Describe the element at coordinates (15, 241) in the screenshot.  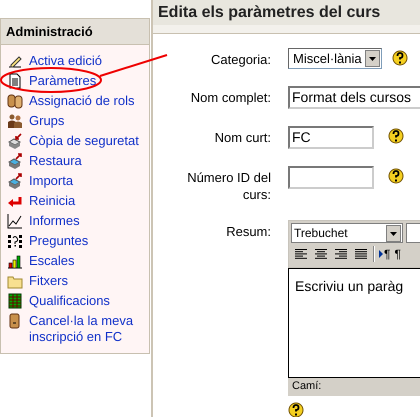
I see `question-dots-icon` at that location.